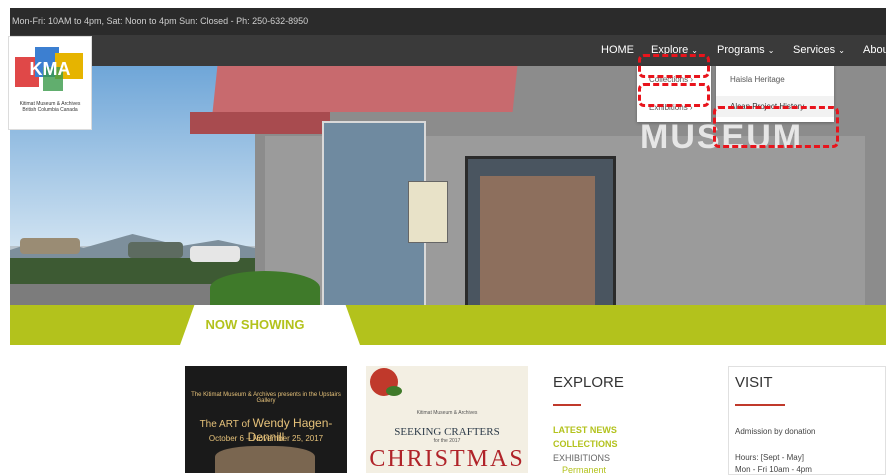 This screenshot has height=475, width=893. What do you see at coordinates (394, 391) in the screenshot?
I see `leaf-icon` at bounding box center [394, 391].